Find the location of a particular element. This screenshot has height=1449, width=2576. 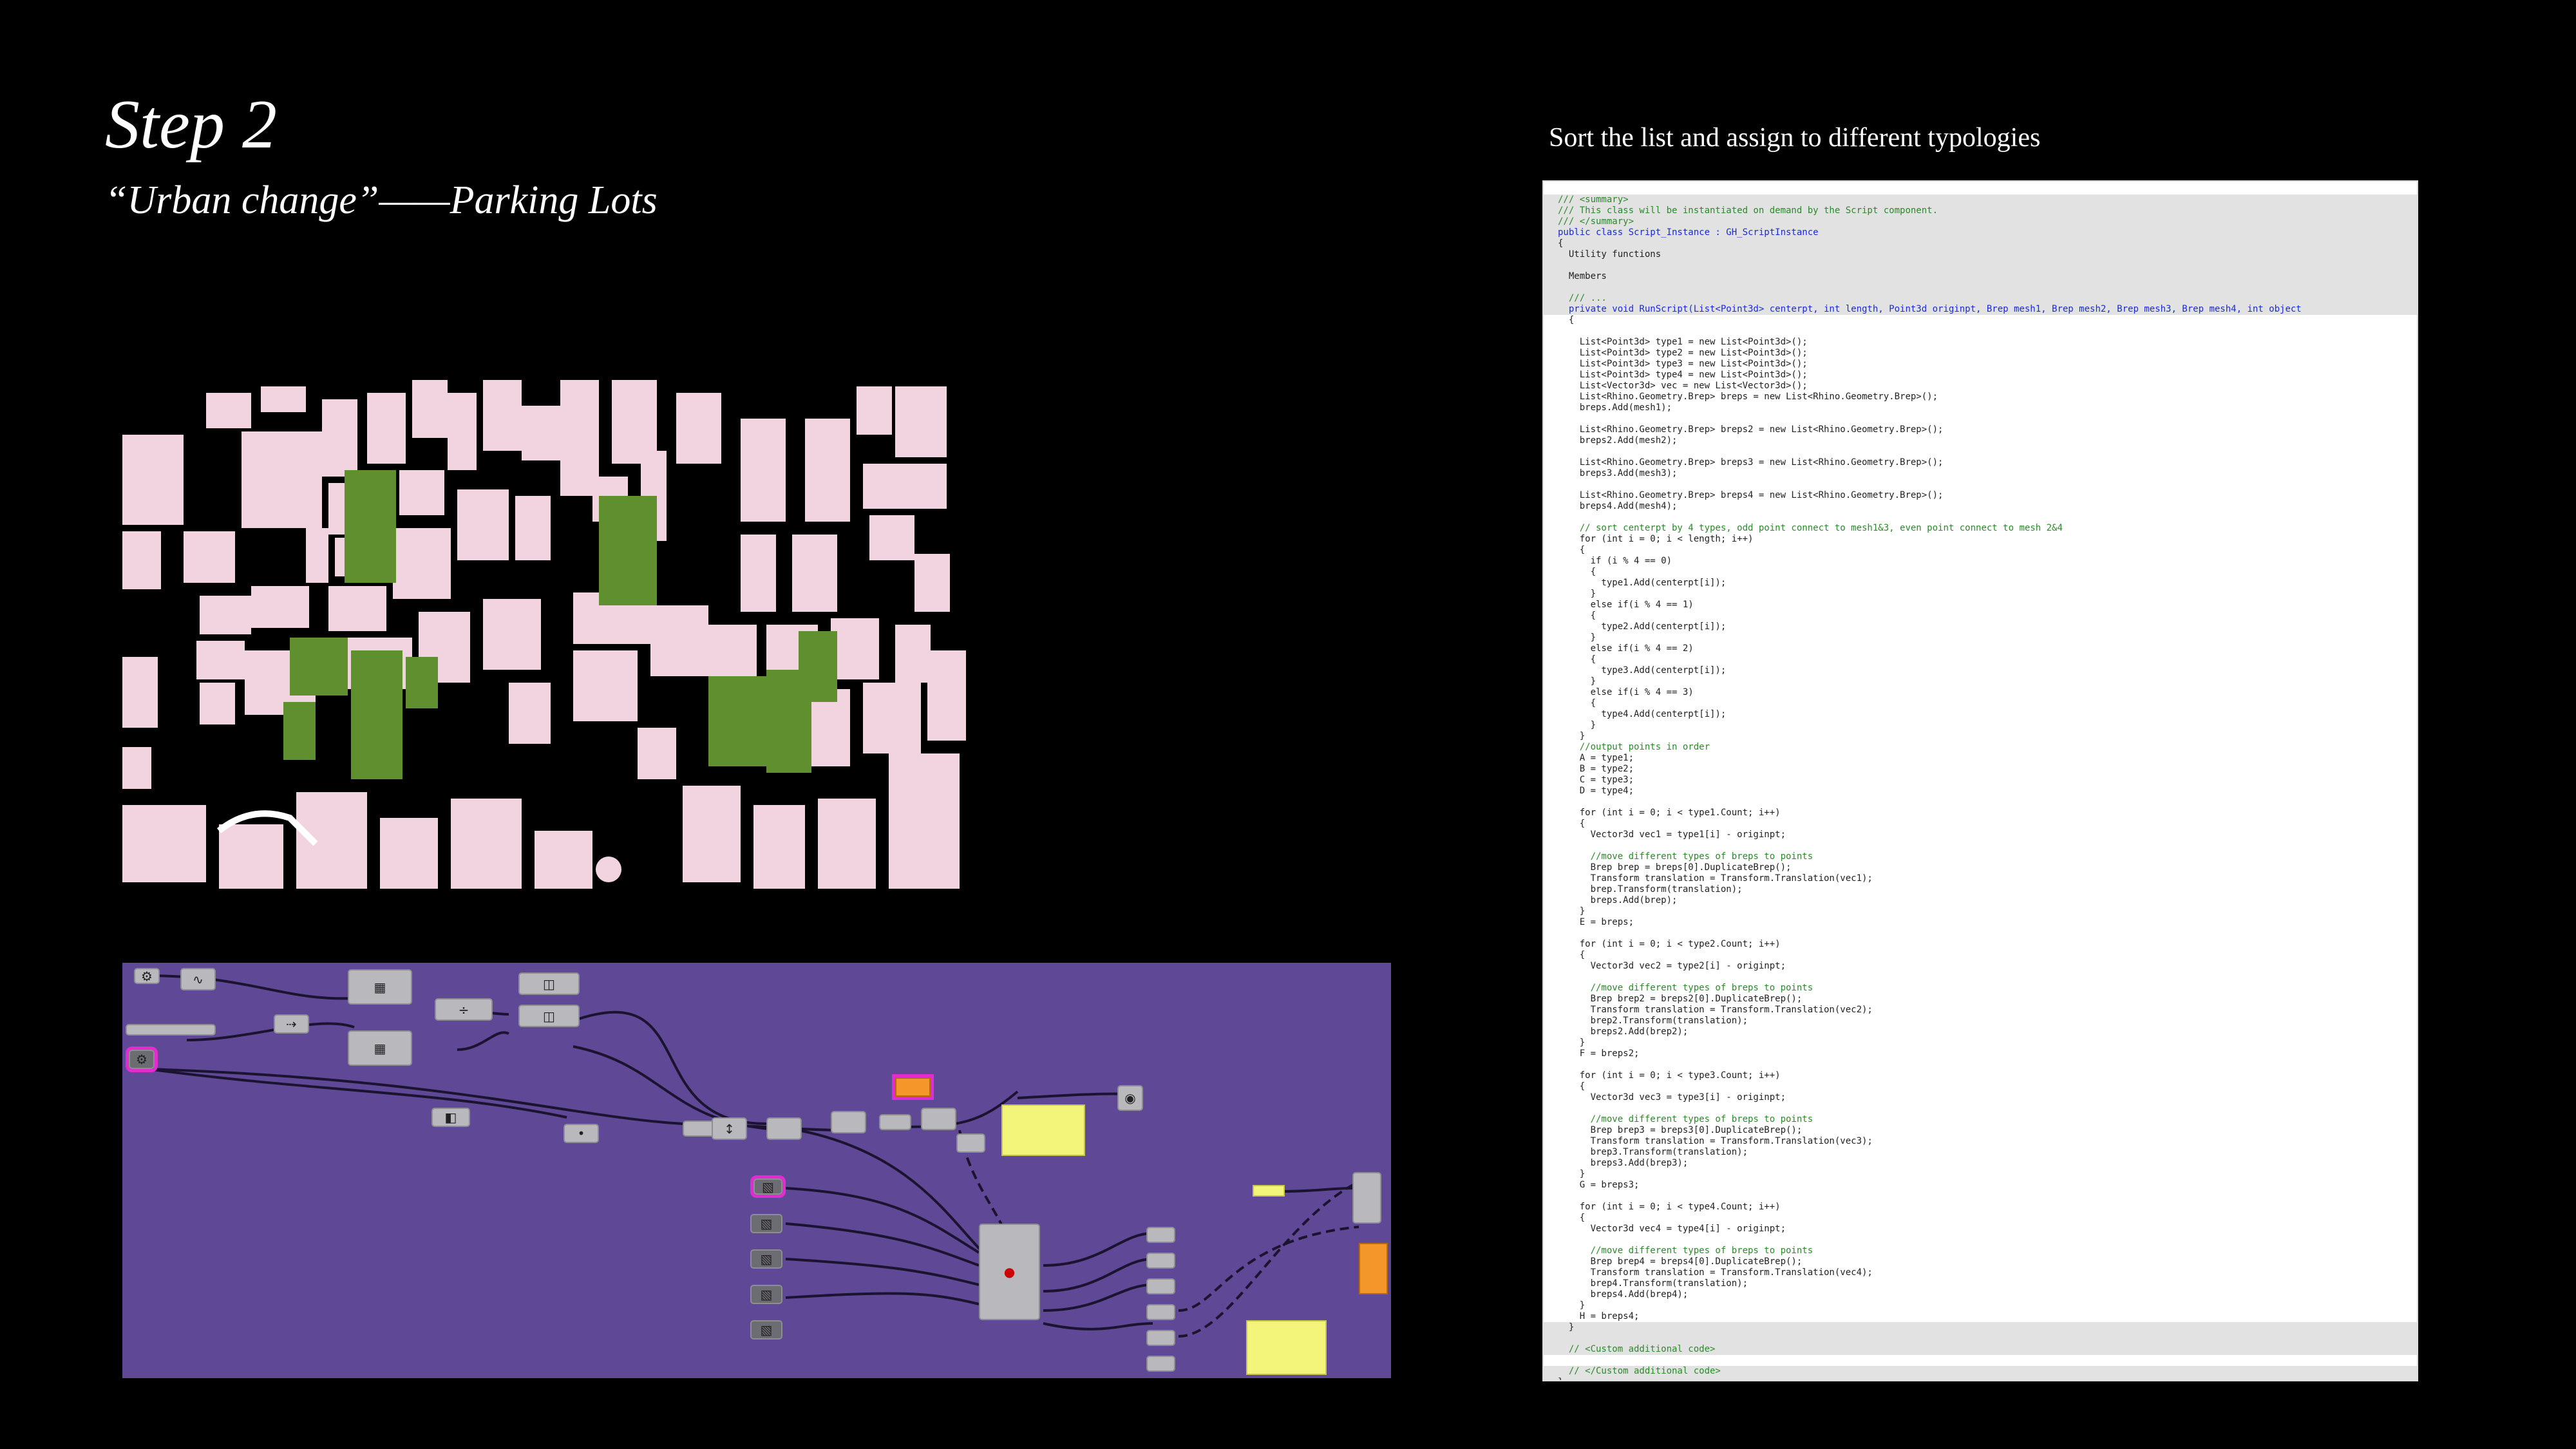

code-line: H = breps4; is located at coordinates (1981, 1317).